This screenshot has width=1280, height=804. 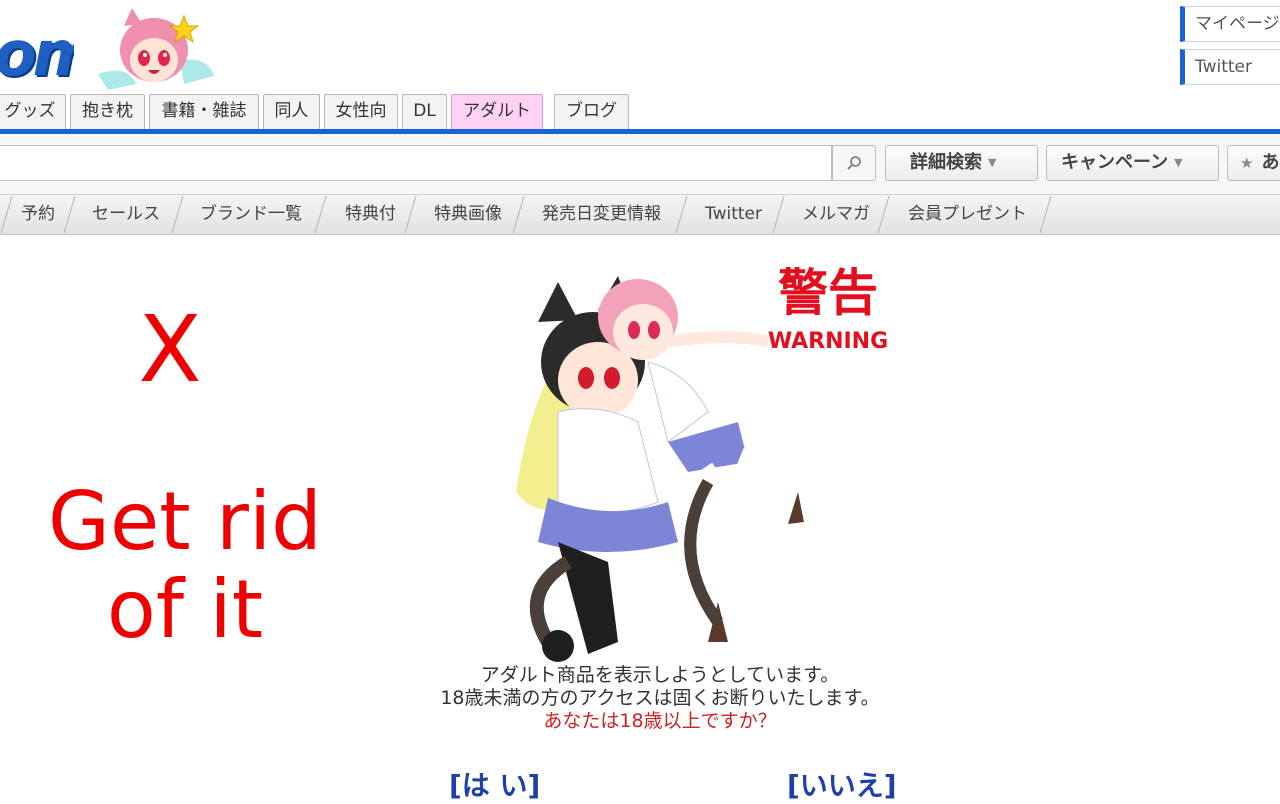 What do you see at coordinates (204, 111) in the screenshot?
I see `tab-books: 書籍・雑誌` at bounding box center [204, 111].